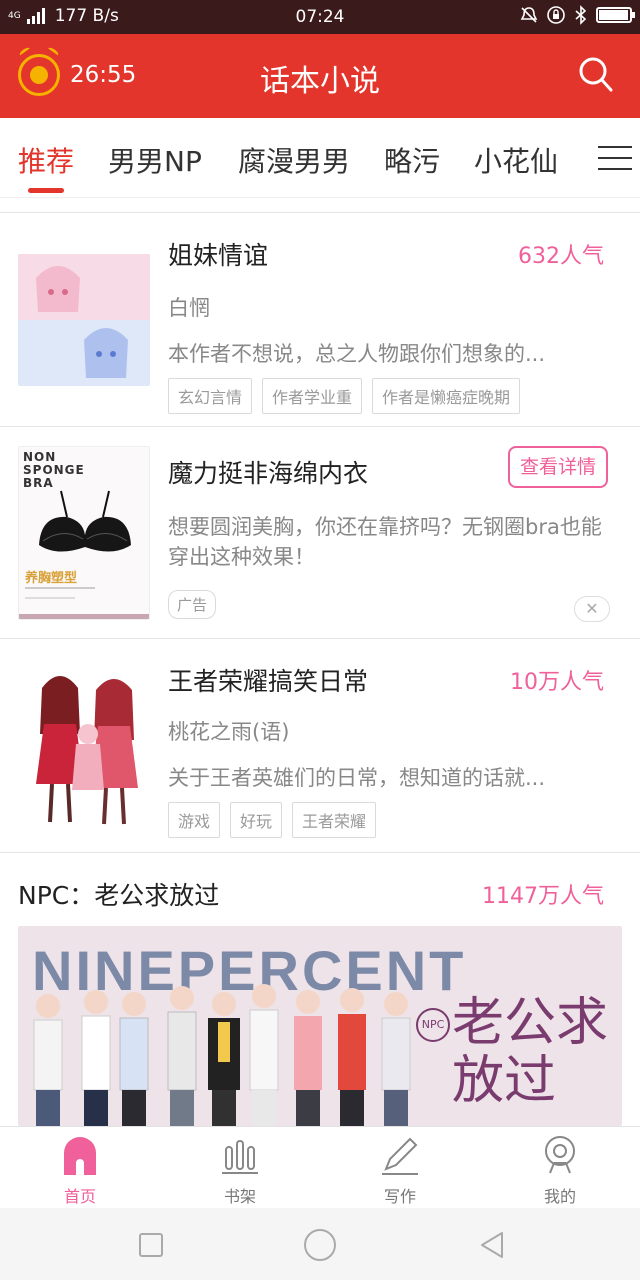 This screenshot has width=640, height=1280. What do you see at coordinates (240, 1157) in the screenshot?
I see `bookshelf-icon` at bounding box center [240, 1157].